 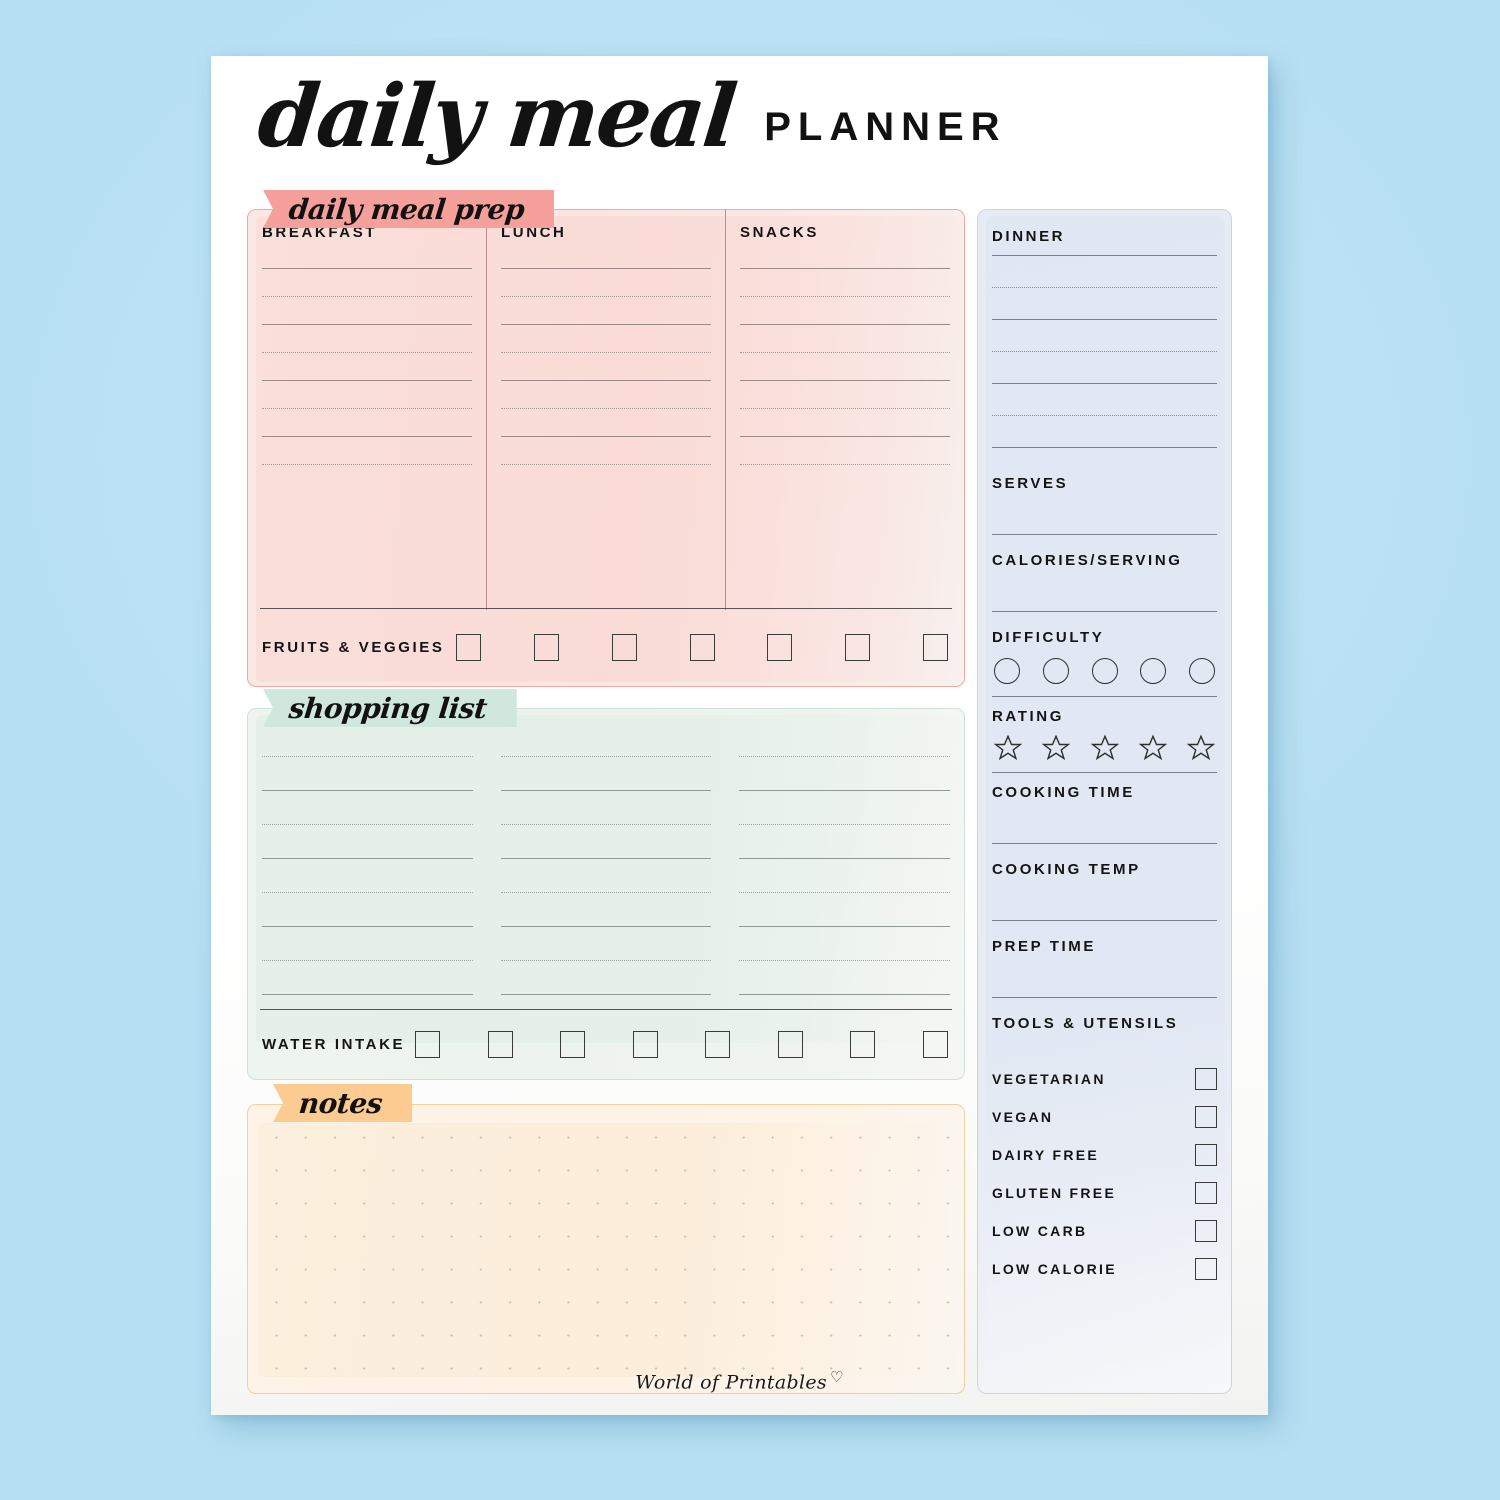 I want to click on cooking-time-field: COOKING TIME, so click(x=1104, y=814).